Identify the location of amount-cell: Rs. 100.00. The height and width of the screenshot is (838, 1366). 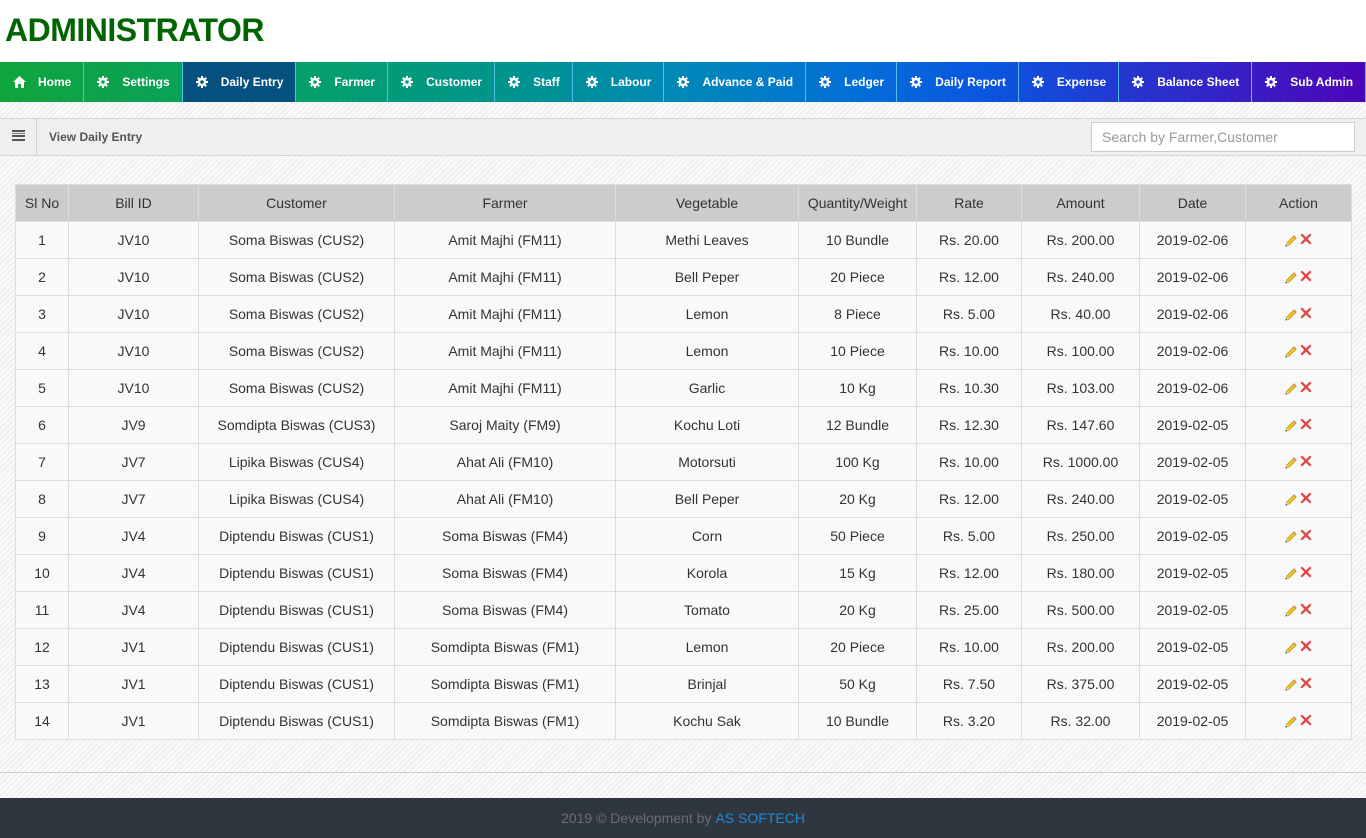
(1080, 351).